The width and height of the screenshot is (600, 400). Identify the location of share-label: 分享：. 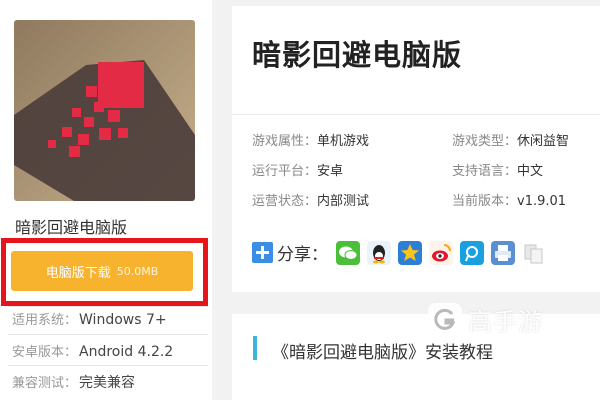
(302, 255).